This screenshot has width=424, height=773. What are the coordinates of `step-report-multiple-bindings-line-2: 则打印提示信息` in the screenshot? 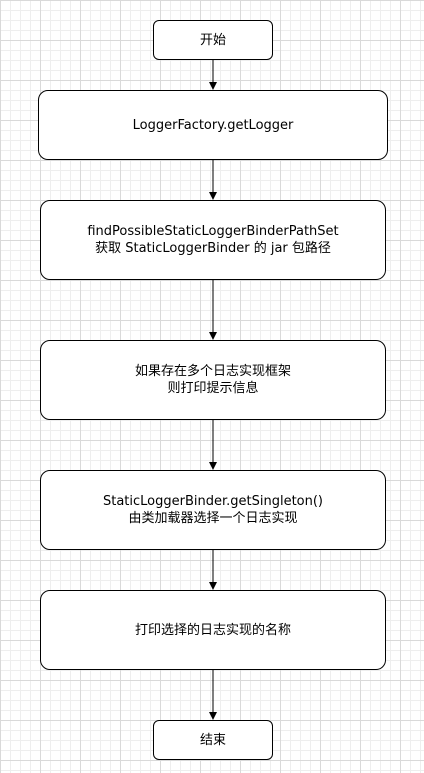 It's located at (213, 388).